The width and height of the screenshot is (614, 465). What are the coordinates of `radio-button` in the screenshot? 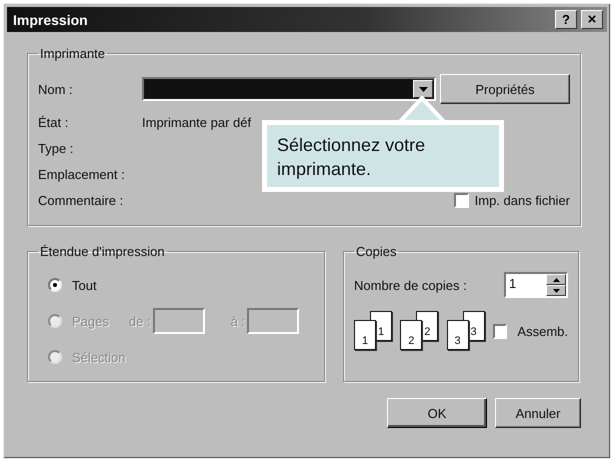 It's located at (55, 285).